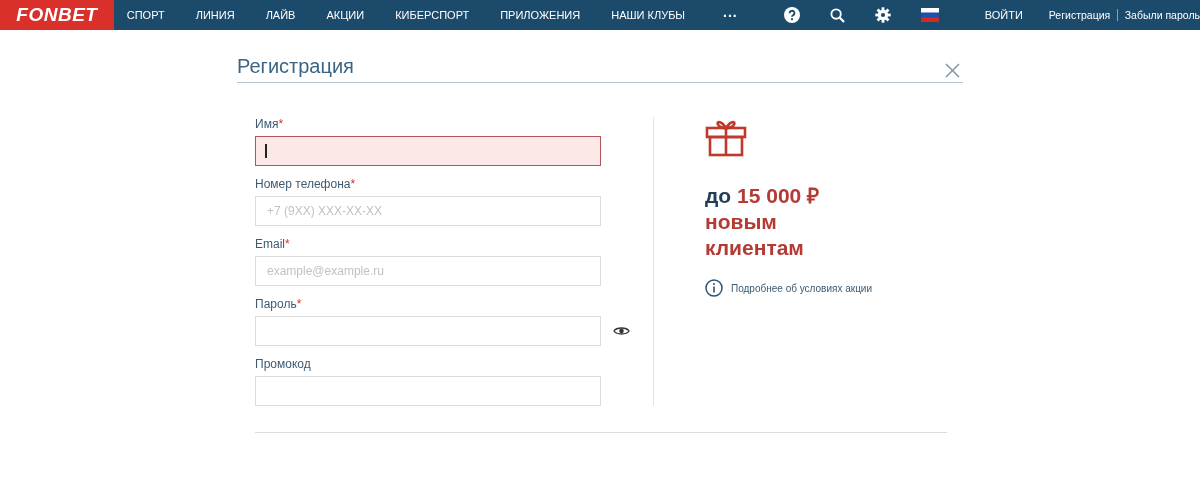  What do you see at coordinates (428, 151) in the screenshot?
I see `input-field` at bounding box center [428, 151].